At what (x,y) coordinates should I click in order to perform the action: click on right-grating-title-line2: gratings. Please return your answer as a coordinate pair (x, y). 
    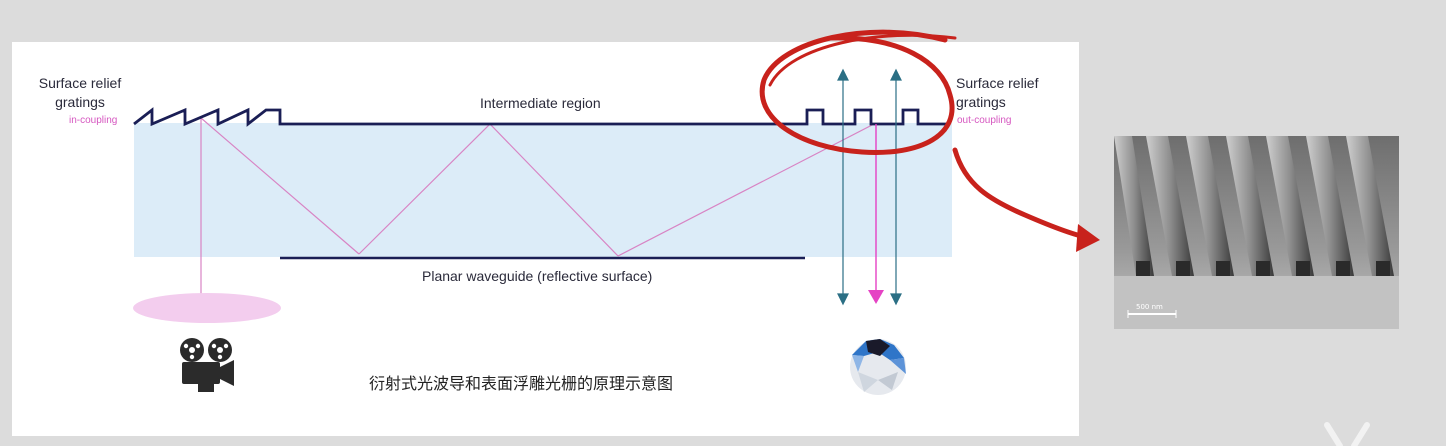
    Looking at the image, I should click on (981, 102).